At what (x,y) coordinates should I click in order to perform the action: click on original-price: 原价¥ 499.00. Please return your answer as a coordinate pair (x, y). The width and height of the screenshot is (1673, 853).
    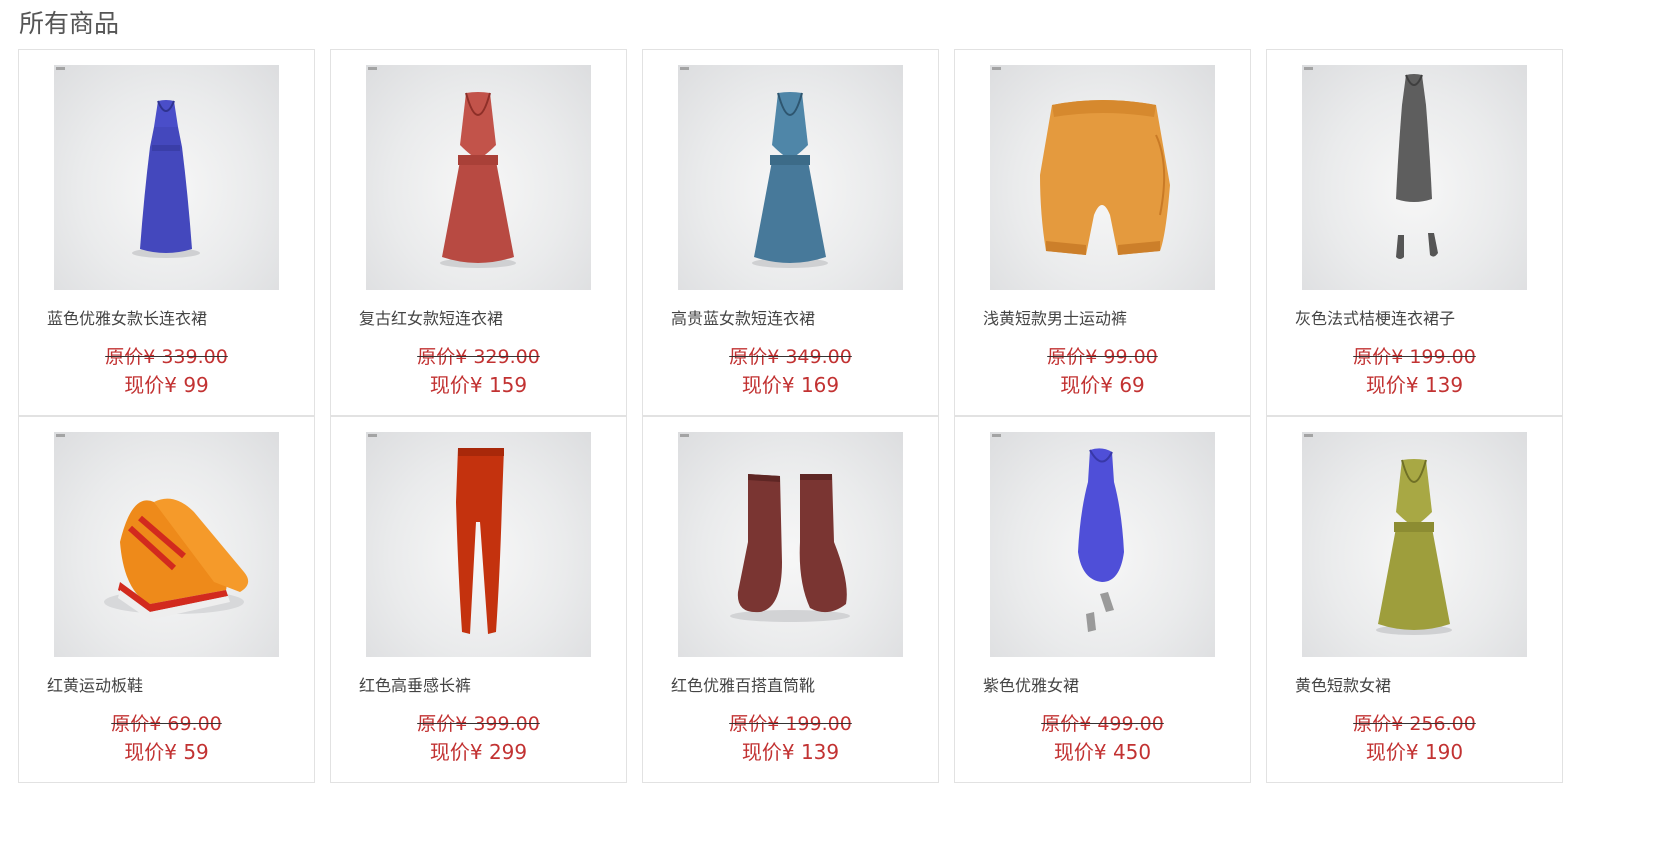
    Looking at the image, I should click on (1102, 724).